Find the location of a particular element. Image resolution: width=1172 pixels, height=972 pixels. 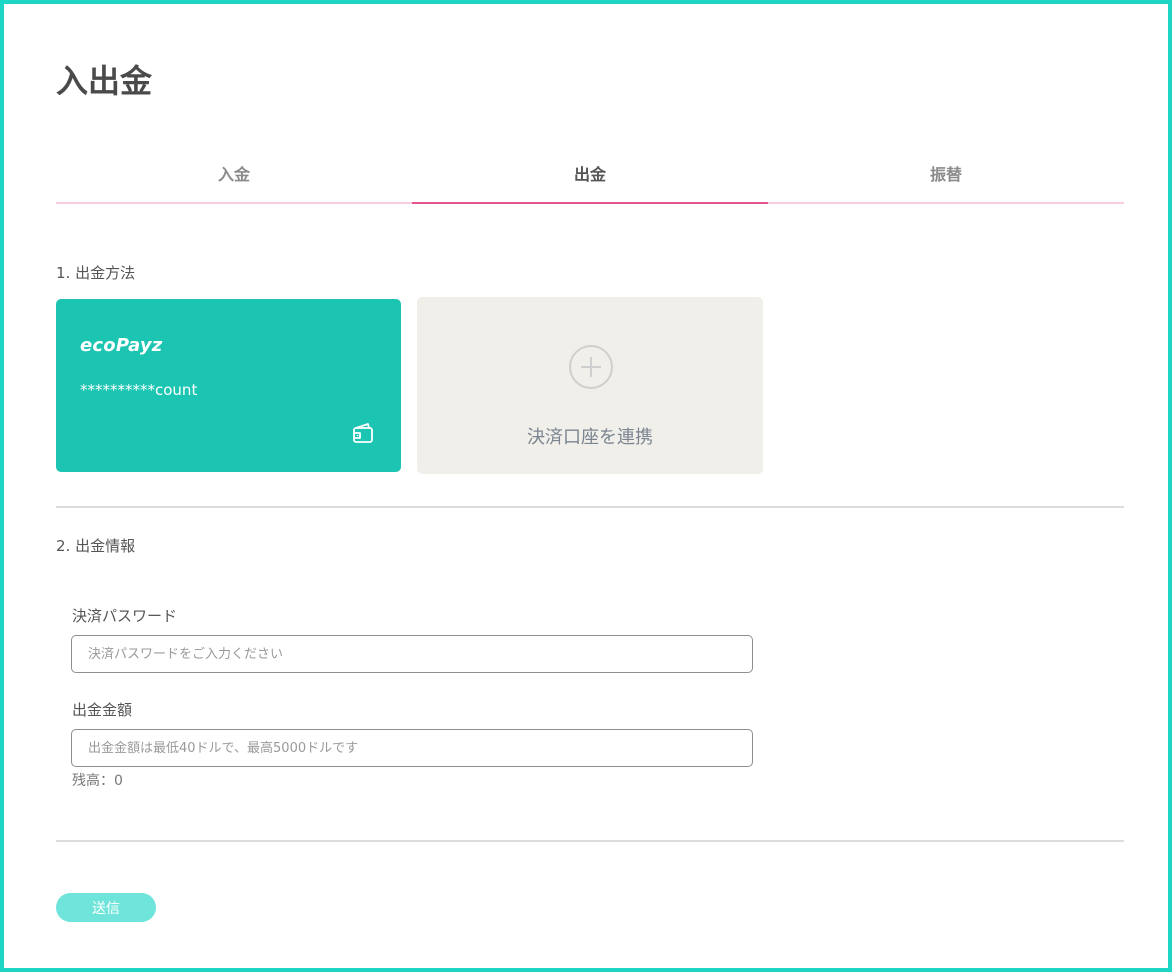

tab-deposit: 入金 is located at coordinates (234, 178).